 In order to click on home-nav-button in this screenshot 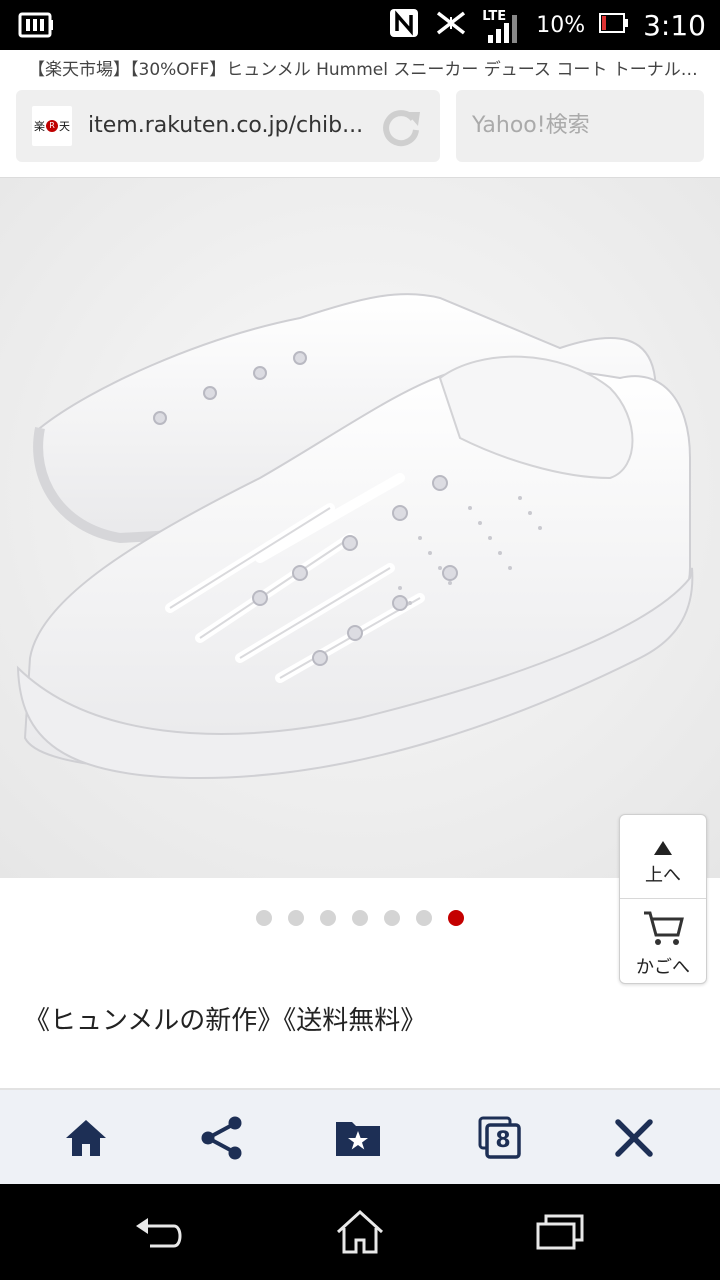, I will do `click(360, 1232)`.